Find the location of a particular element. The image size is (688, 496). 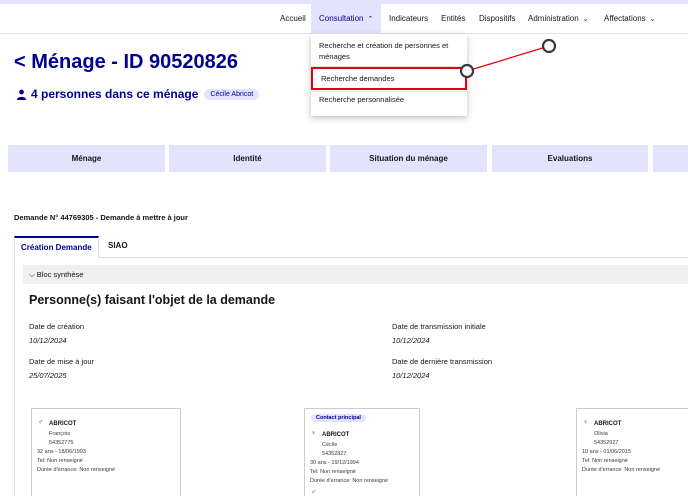

person-first-name: Olivia is located at coordinates (601, 434).